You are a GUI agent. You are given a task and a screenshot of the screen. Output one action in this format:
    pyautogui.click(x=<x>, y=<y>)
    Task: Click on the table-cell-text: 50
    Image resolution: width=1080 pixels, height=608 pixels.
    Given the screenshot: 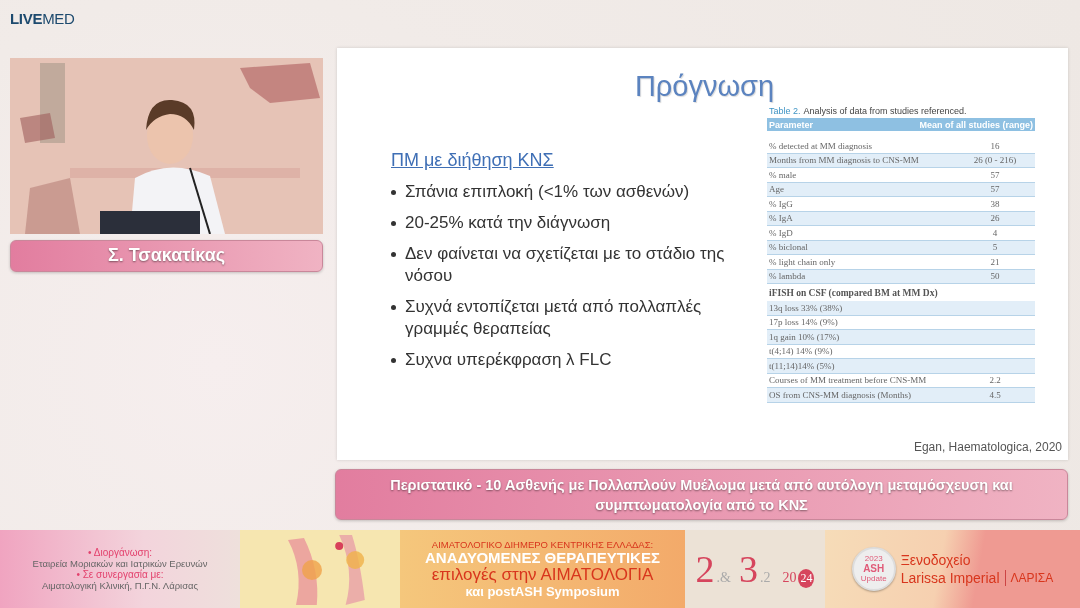 What is the action you would take?
    pyautogui.click(x=995, y=276)
    